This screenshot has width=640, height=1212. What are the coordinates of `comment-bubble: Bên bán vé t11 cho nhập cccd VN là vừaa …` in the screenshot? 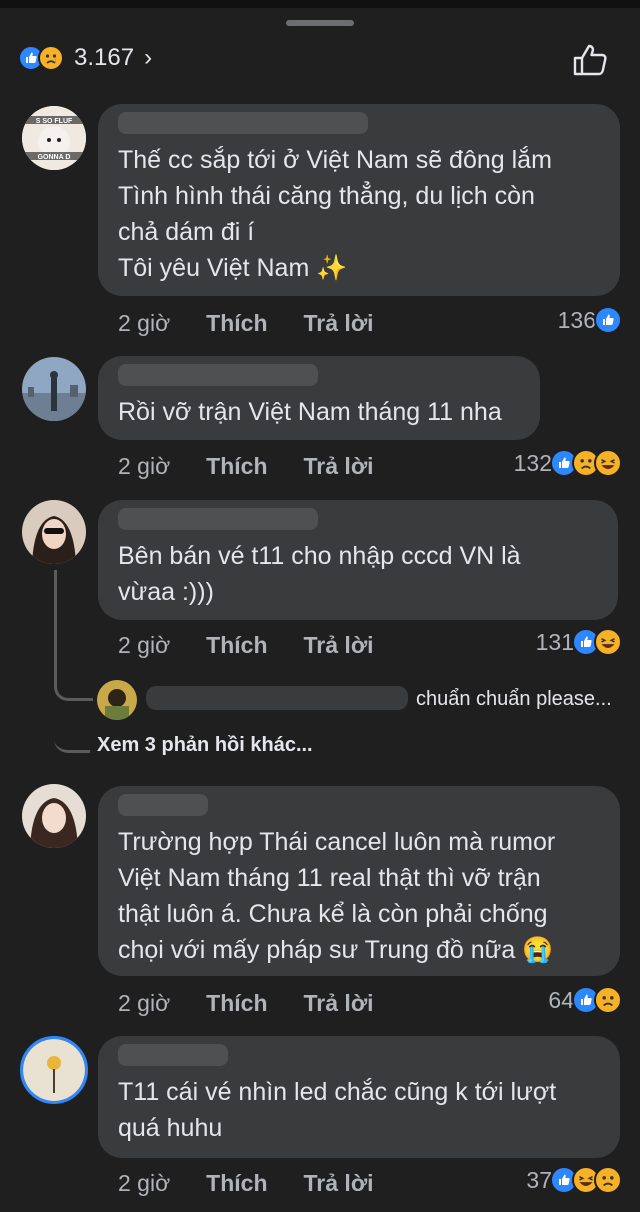 It's located at (358, 560).